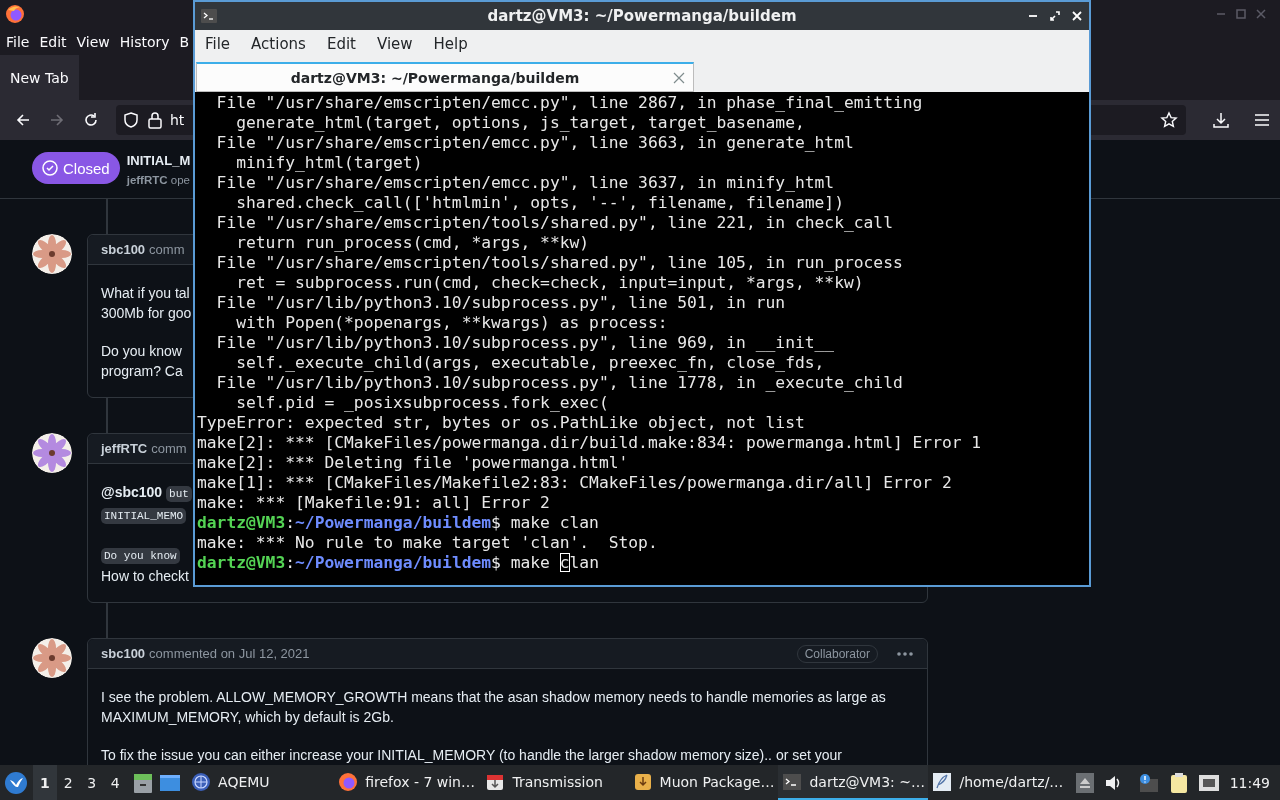 The image size is (1280, 800). What do you see at coordinates (569, 103) in the screenshot?
I see `output-line: File "/usr/share/emscripten/emcc.py", line 2867, in phase_final_emitting` at bounding box center [569, 103].